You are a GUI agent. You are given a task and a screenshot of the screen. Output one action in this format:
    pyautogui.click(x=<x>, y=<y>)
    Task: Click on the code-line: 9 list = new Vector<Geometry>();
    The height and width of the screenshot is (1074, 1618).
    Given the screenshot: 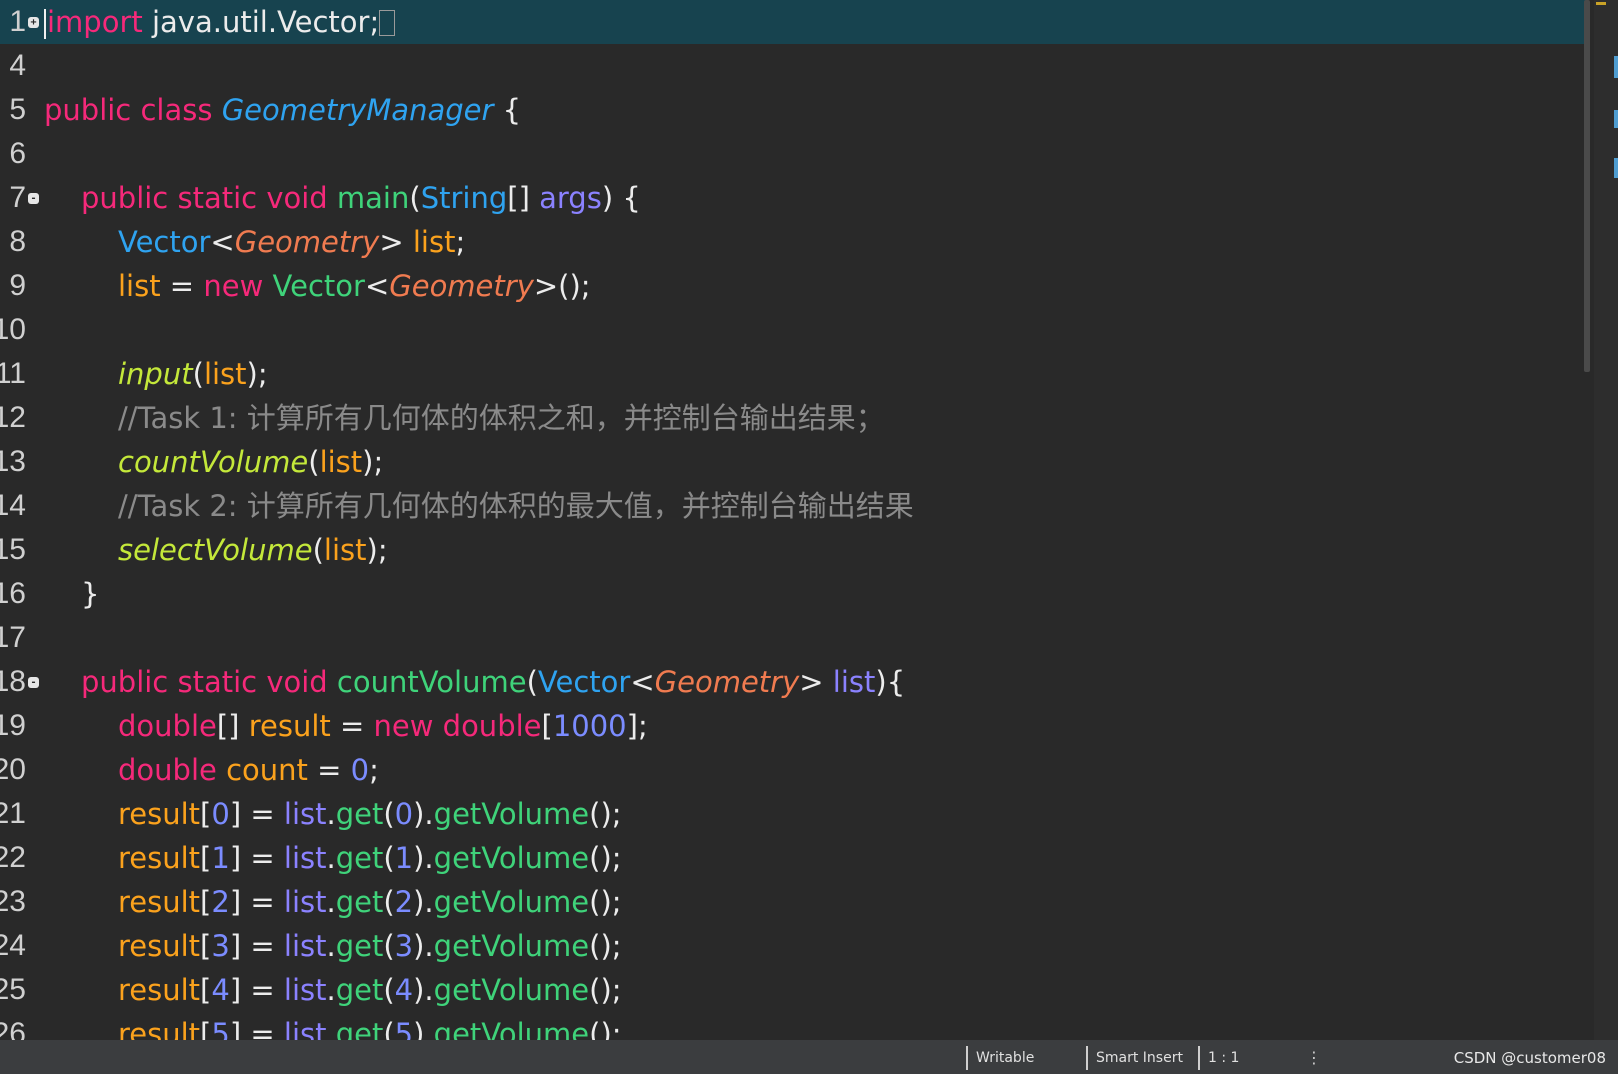 What is the action you would take?
    pyautogui.click(x=794, y=286)
    